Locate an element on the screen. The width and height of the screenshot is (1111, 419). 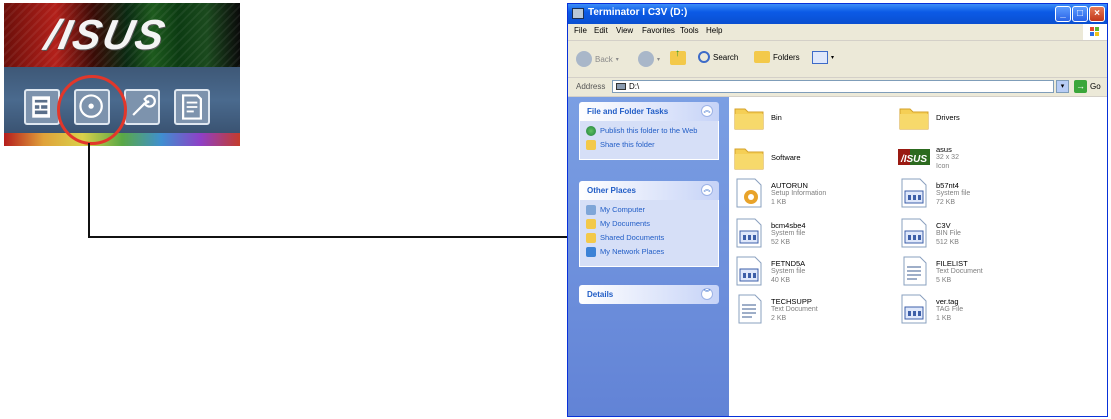
close-button: × is located at coordinates (1097, 14).